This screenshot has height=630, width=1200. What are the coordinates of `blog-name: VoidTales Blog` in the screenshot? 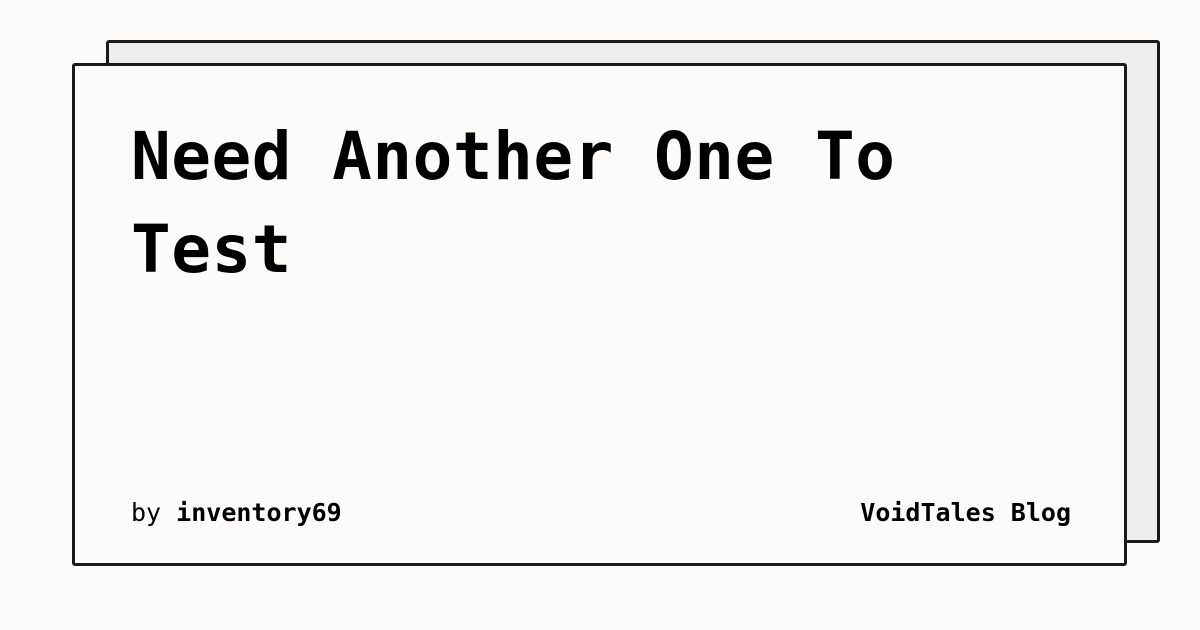 It's located at (965, 512).